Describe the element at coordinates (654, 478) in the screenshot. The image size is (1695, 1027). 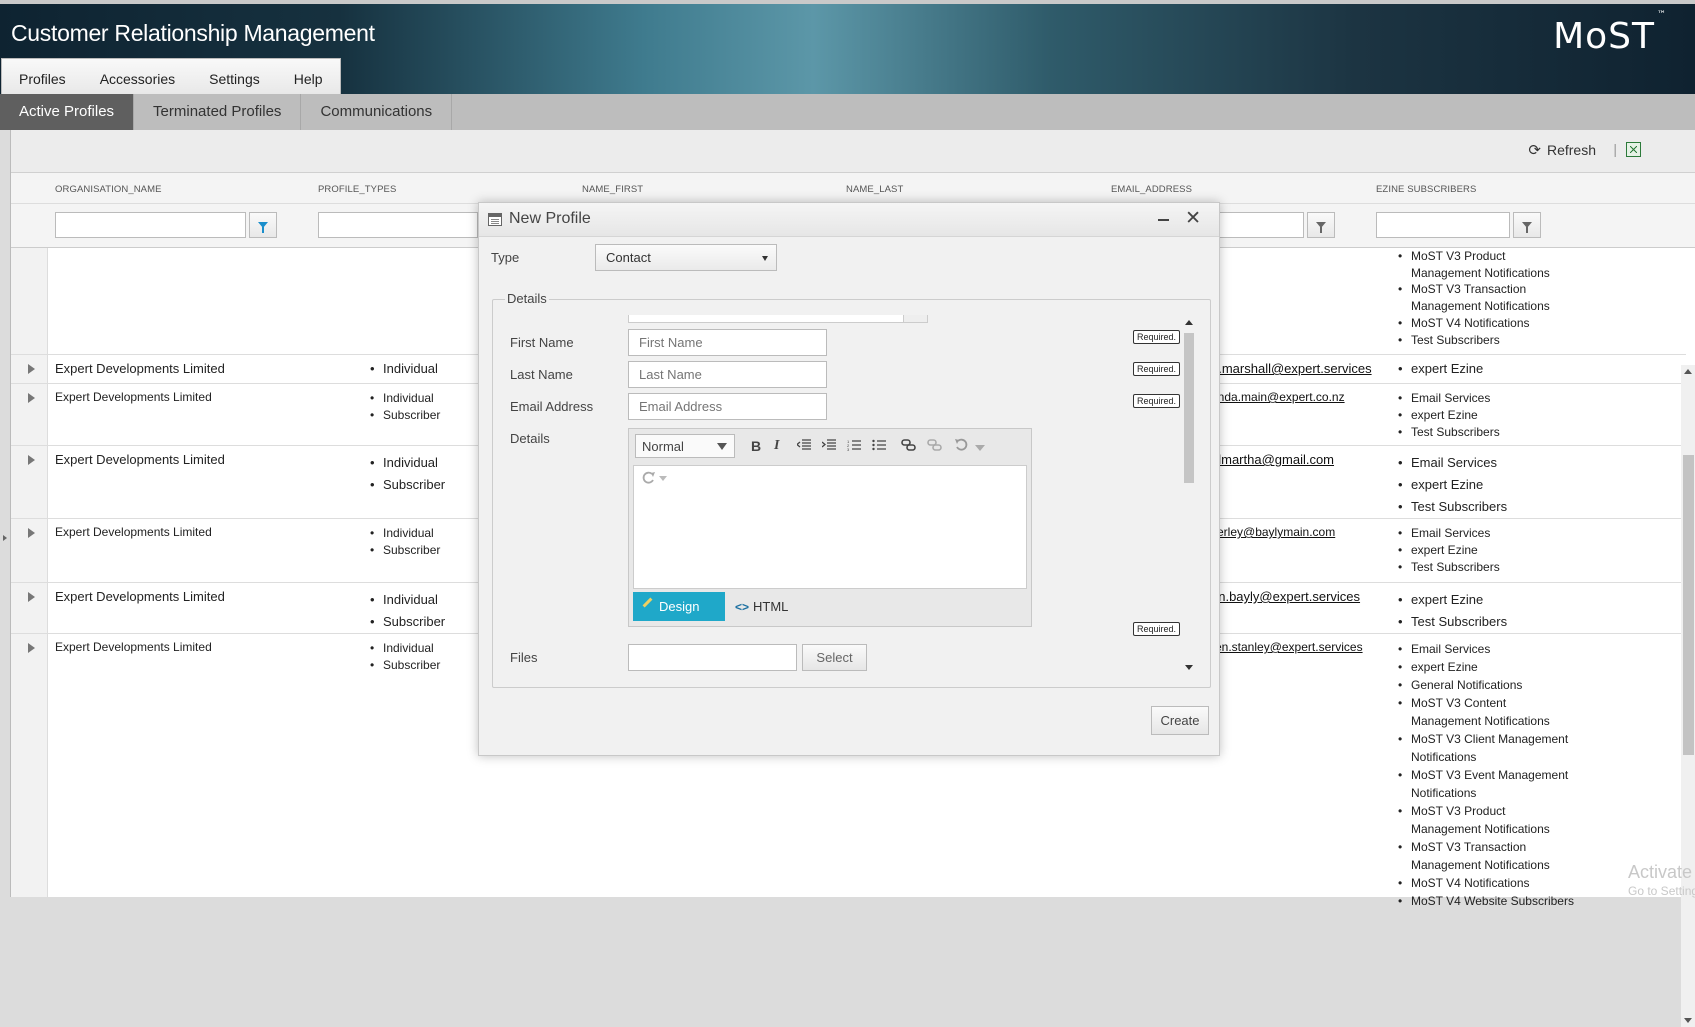
I see `redo-icon` at that location.